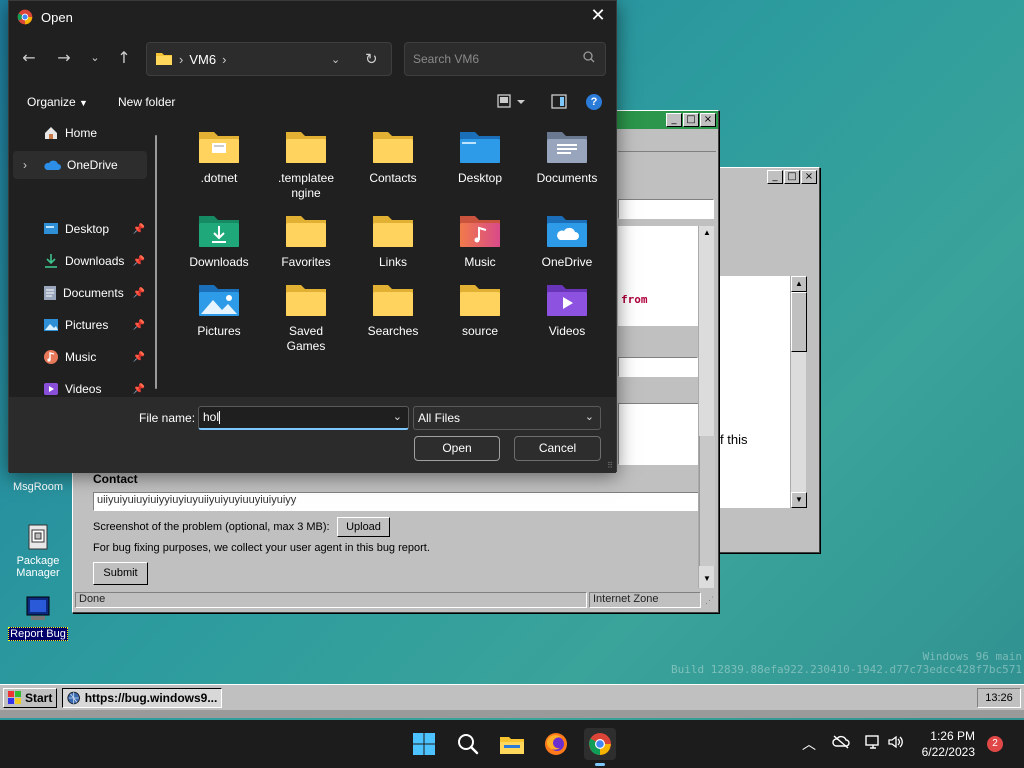  What do you see at coordinates (559, 103) in the screenshot?
I see `preview-pane-icon` at bounding box center [559, 103].